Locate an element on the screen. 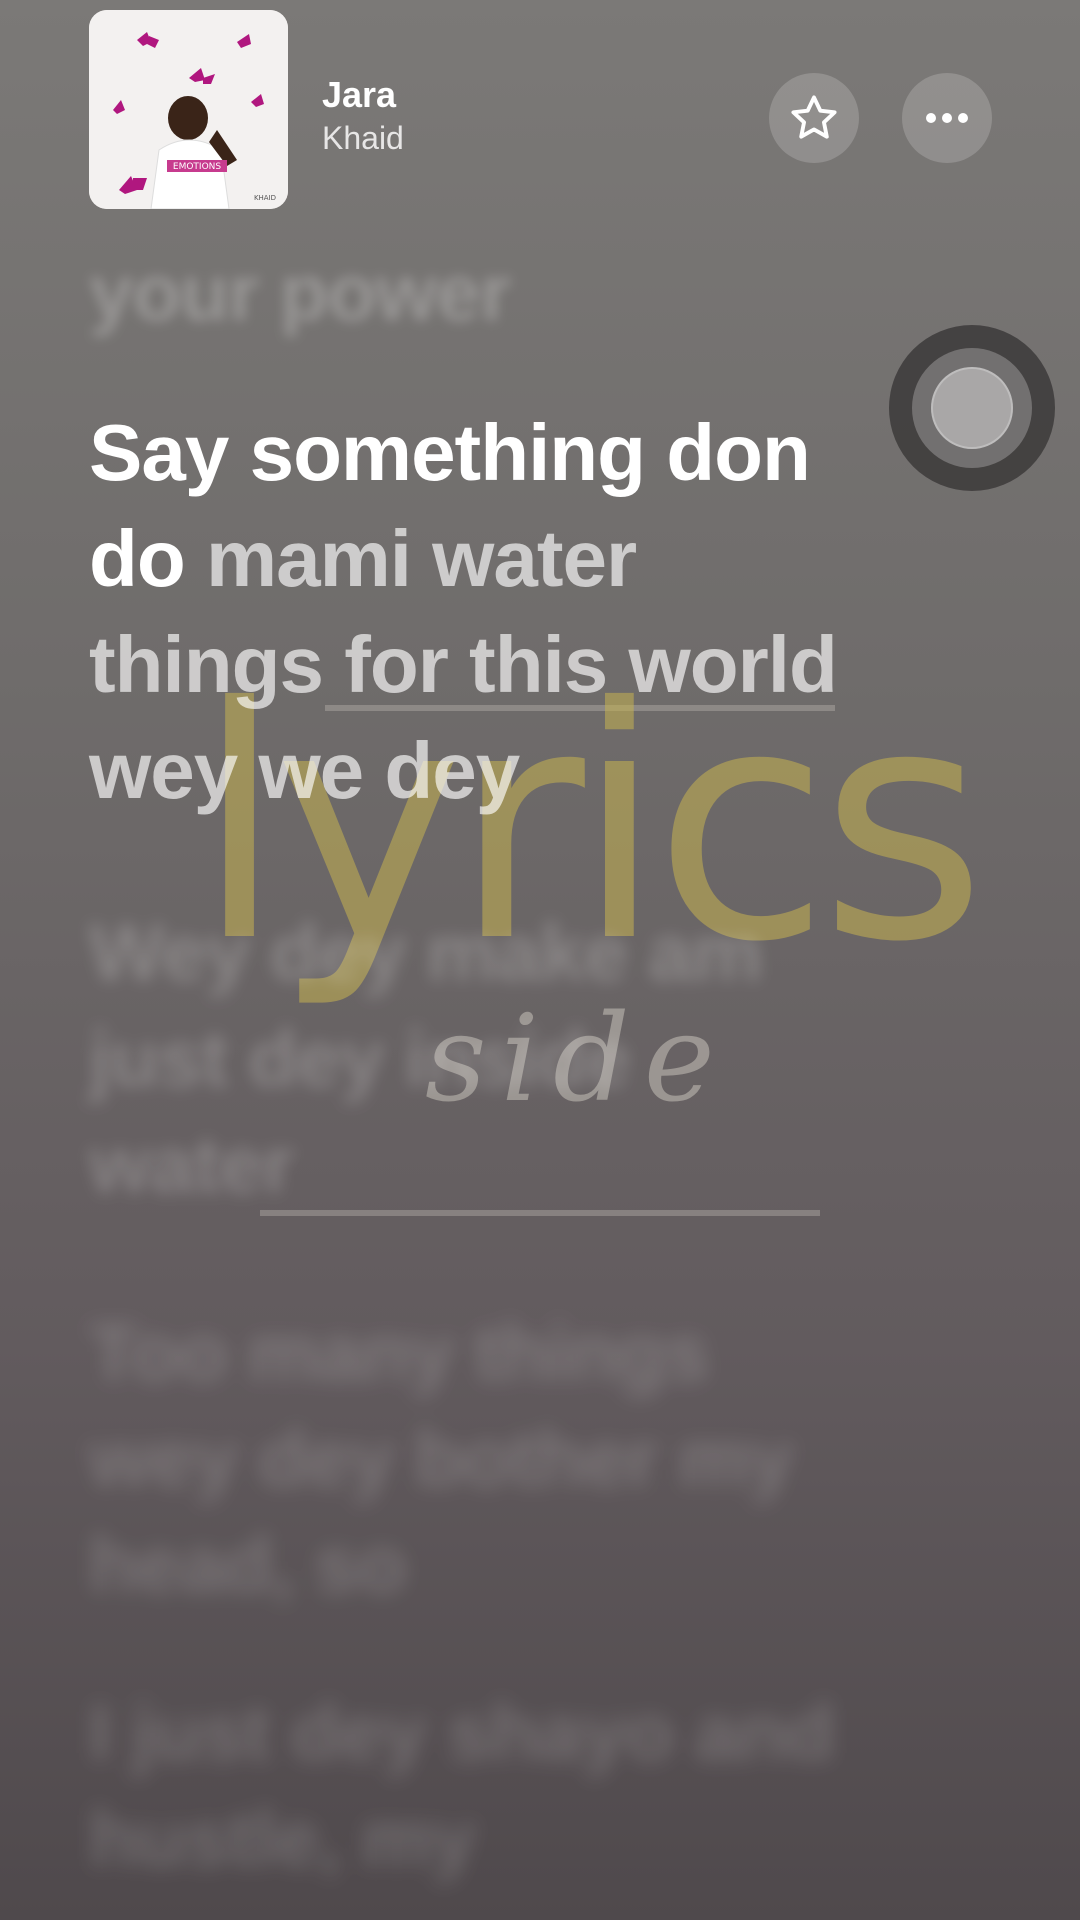 The width and height of the screenshot is (1080, 1920). assistive-touch-button is located at coordinates (972, 408).